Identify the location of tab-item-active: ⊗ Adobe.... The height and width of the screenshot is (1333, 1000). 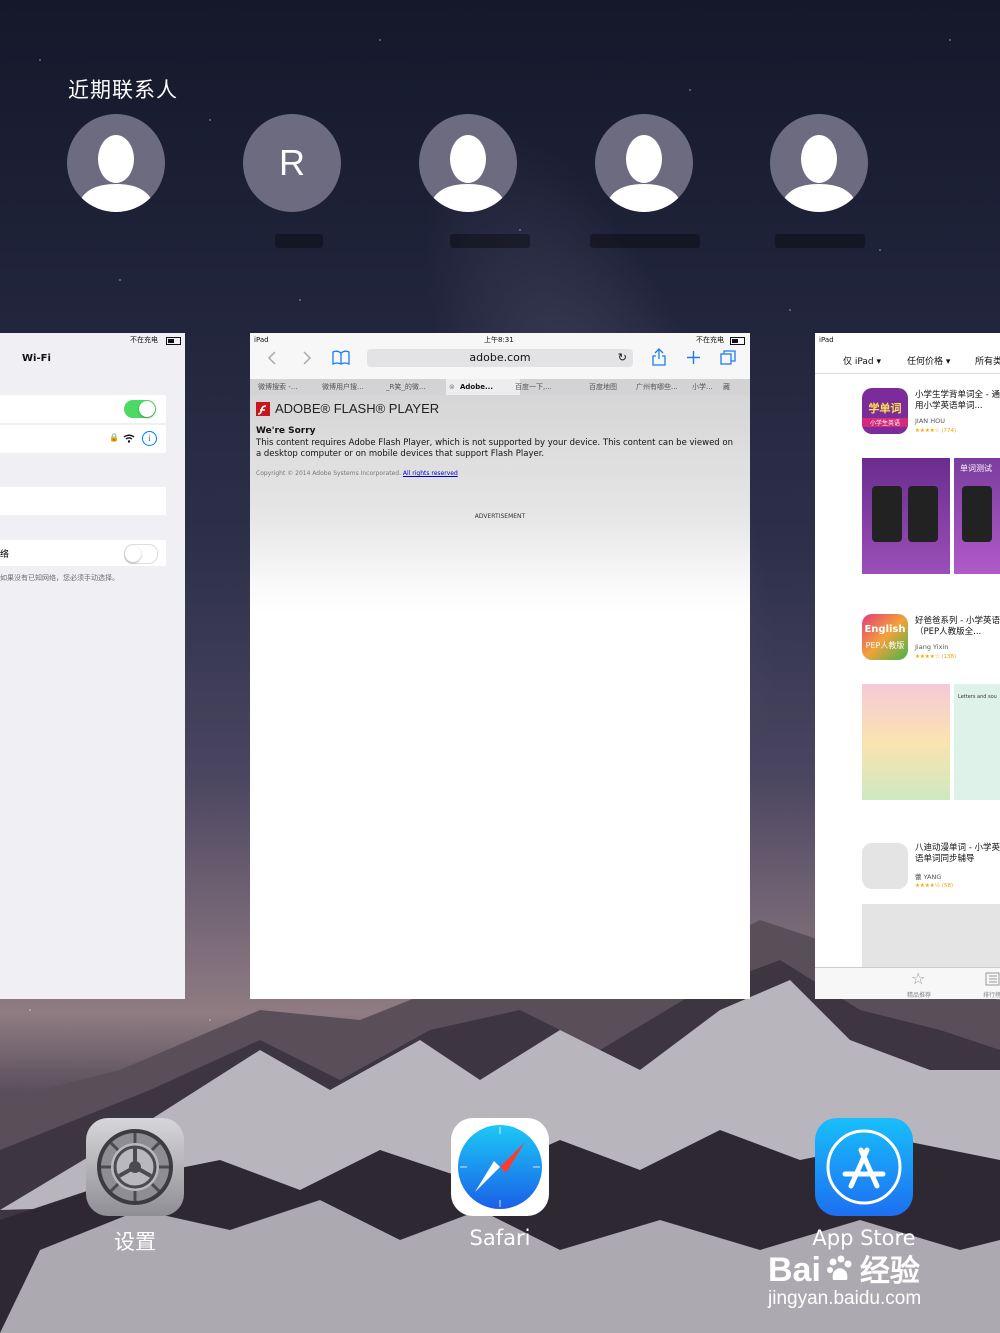
(483, 387).